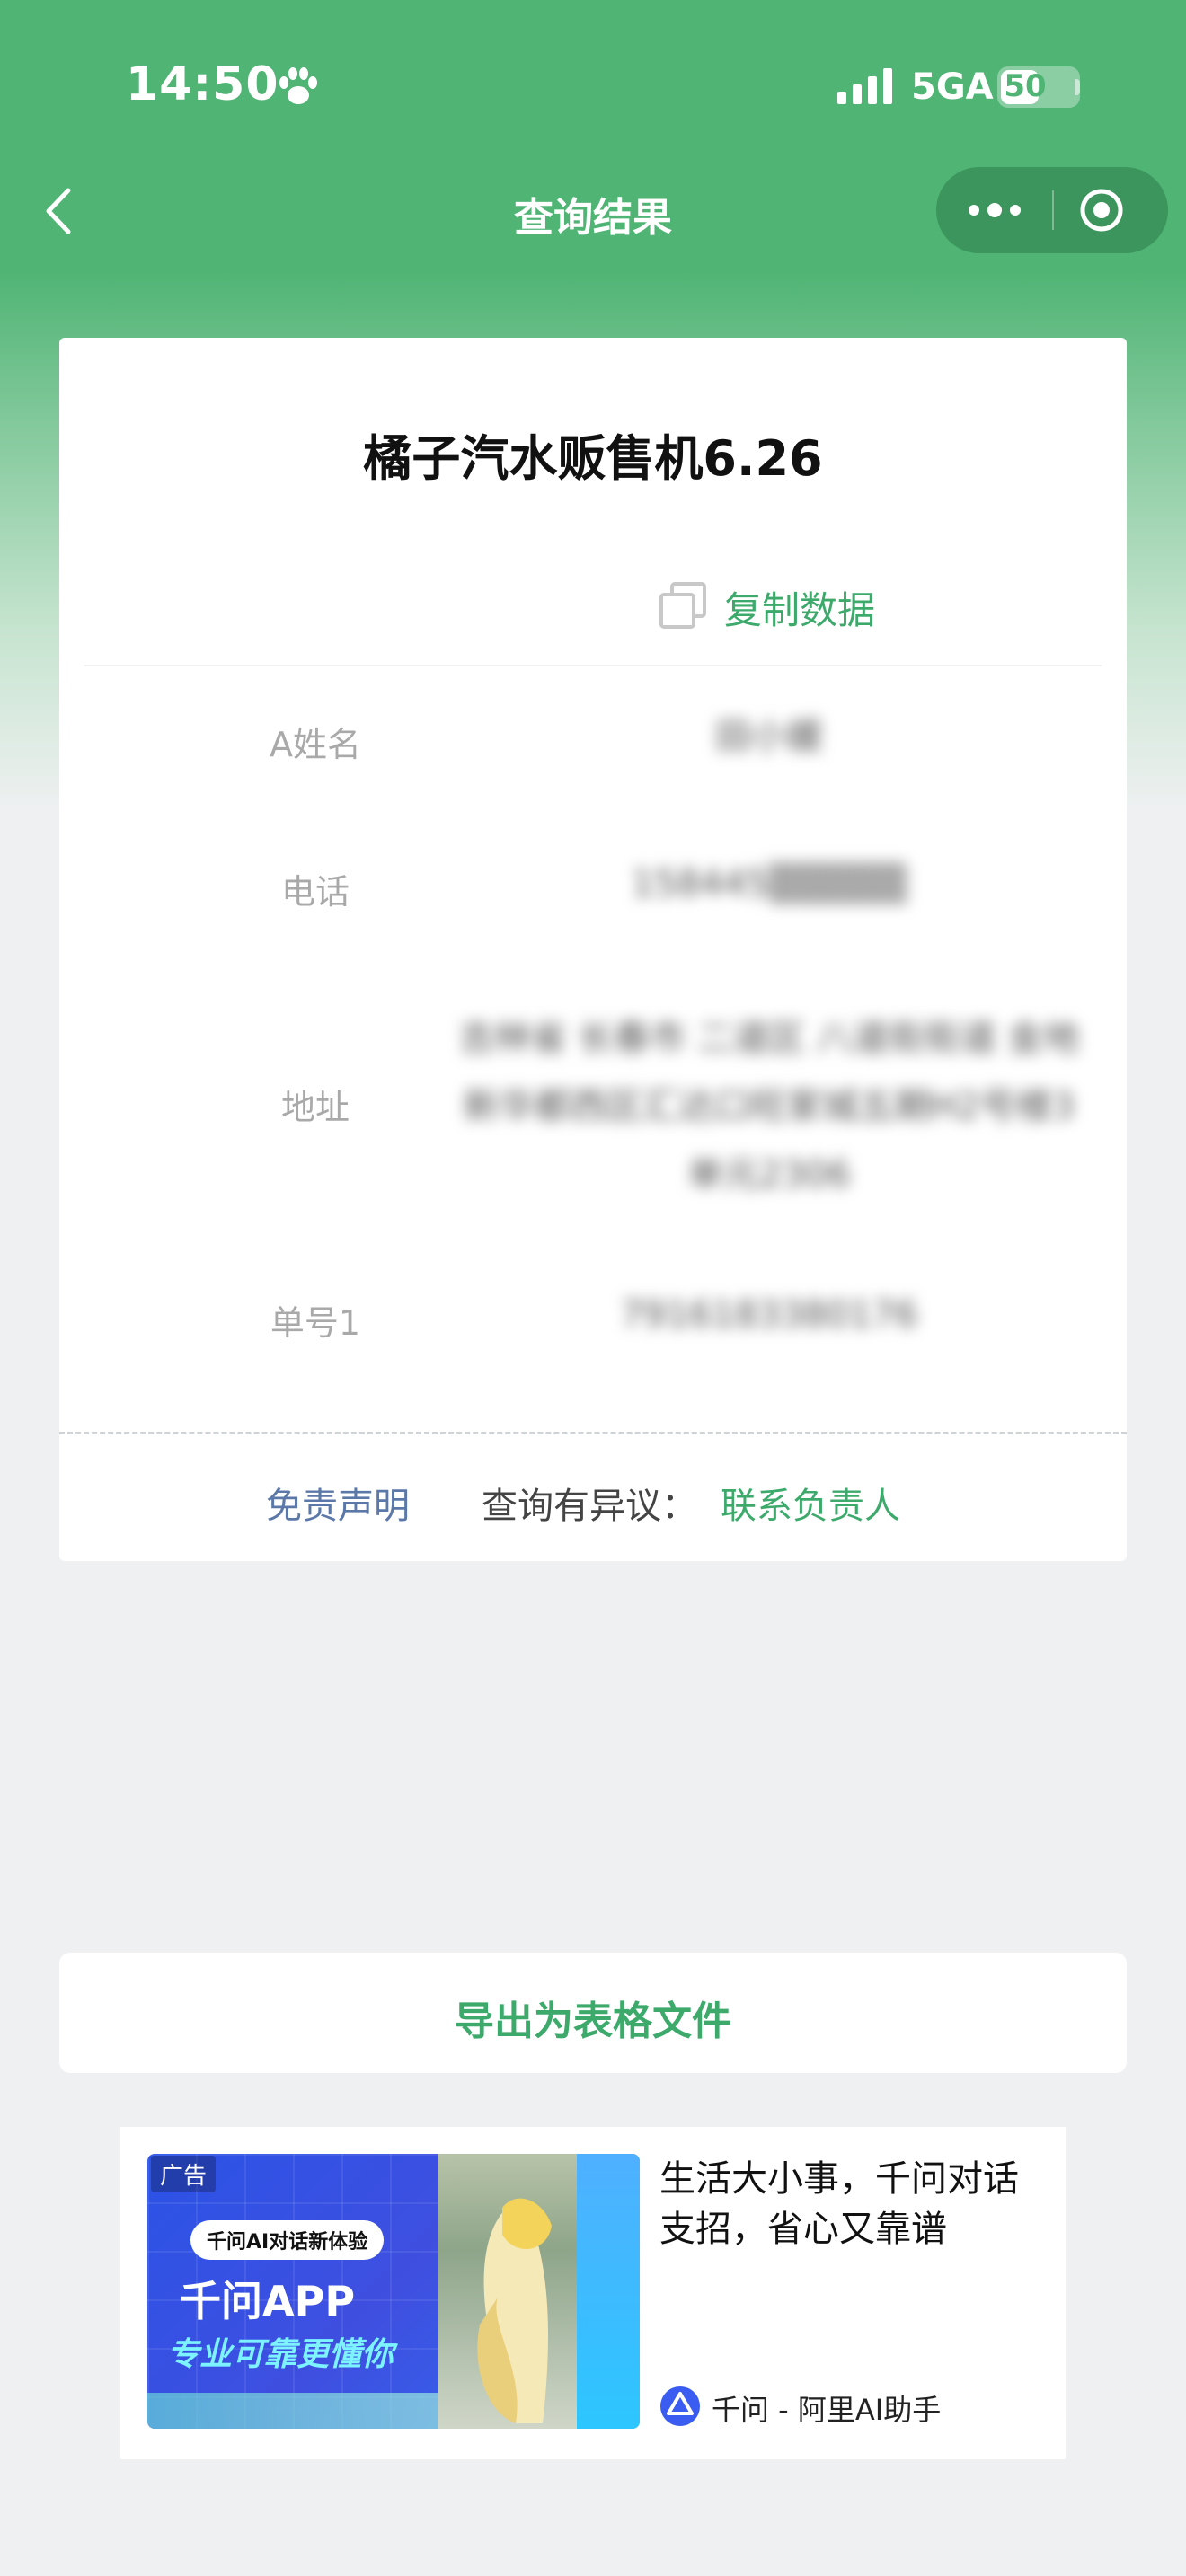  Describe the element at coordinates (769, 883) in the screenshot. I see `phone-value: 158445▒▒▒▒▒` at that location.